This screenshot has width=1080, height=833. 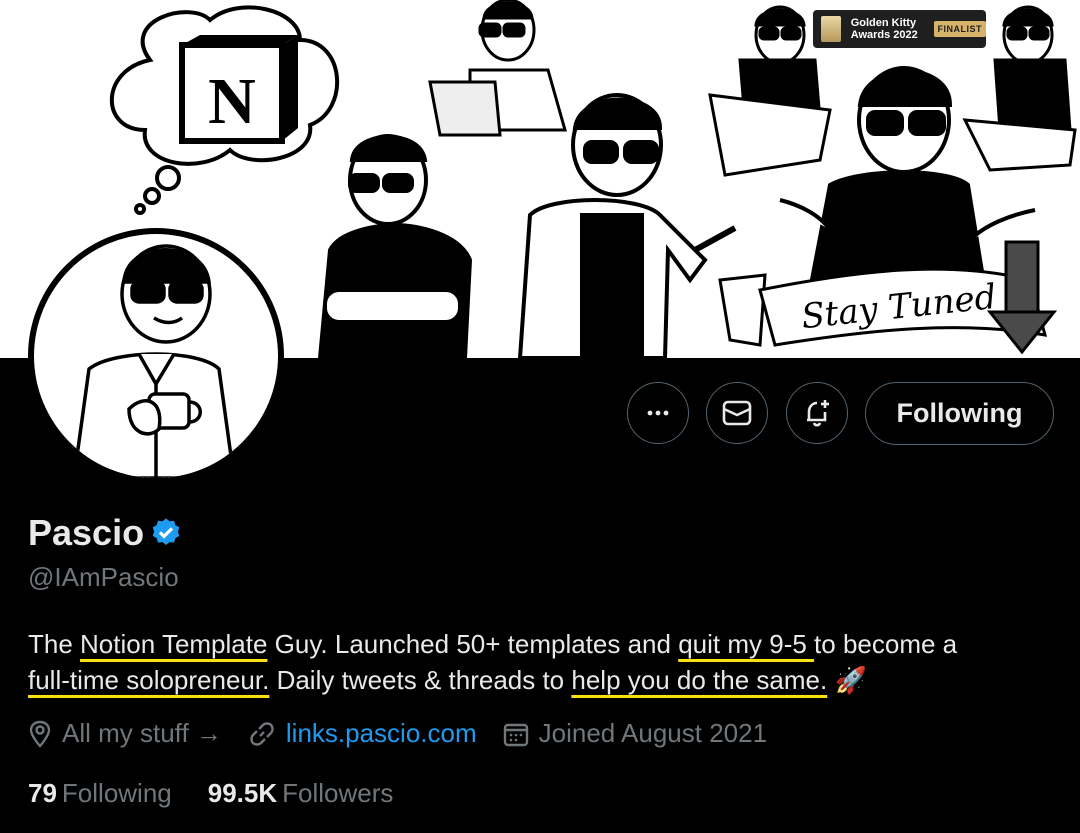 I want to click on message-button, so click(x=737, y=413).